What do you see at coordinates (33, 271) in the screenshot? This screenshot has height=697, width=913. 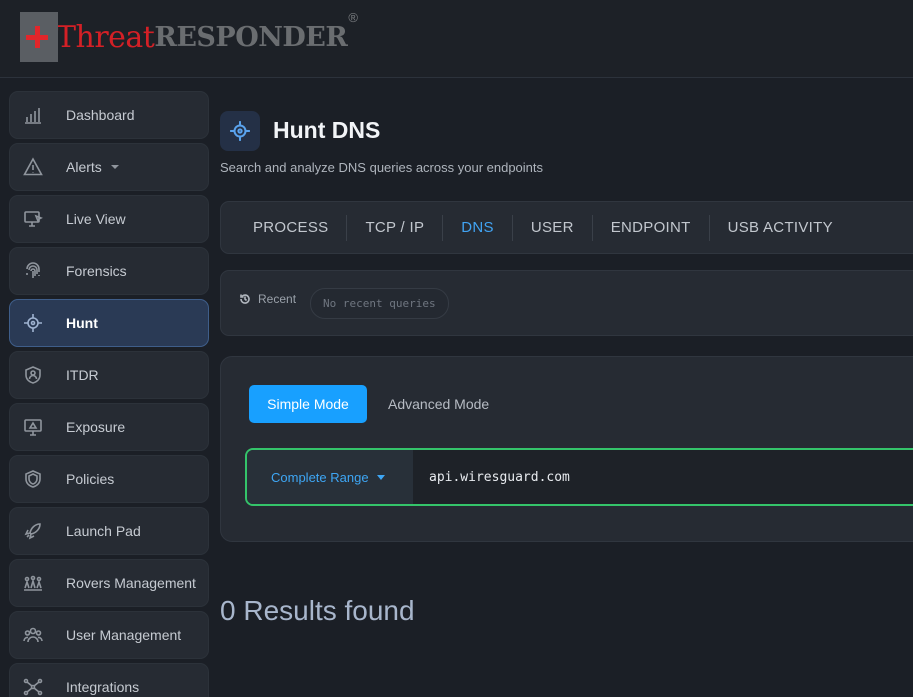 I see `fingerprint-icon` at bounding box center [33, 271].